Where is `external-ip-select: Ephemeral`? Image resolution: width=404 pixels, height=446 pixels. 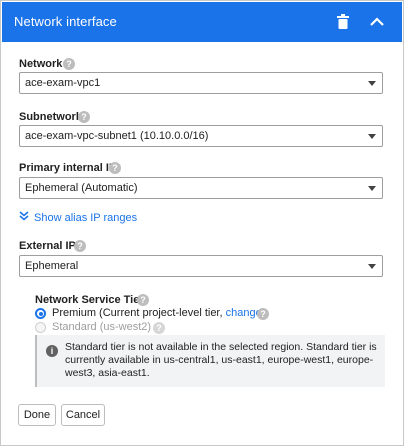
external-ip-select: Ephemeral is located at coordinates (201, 266).